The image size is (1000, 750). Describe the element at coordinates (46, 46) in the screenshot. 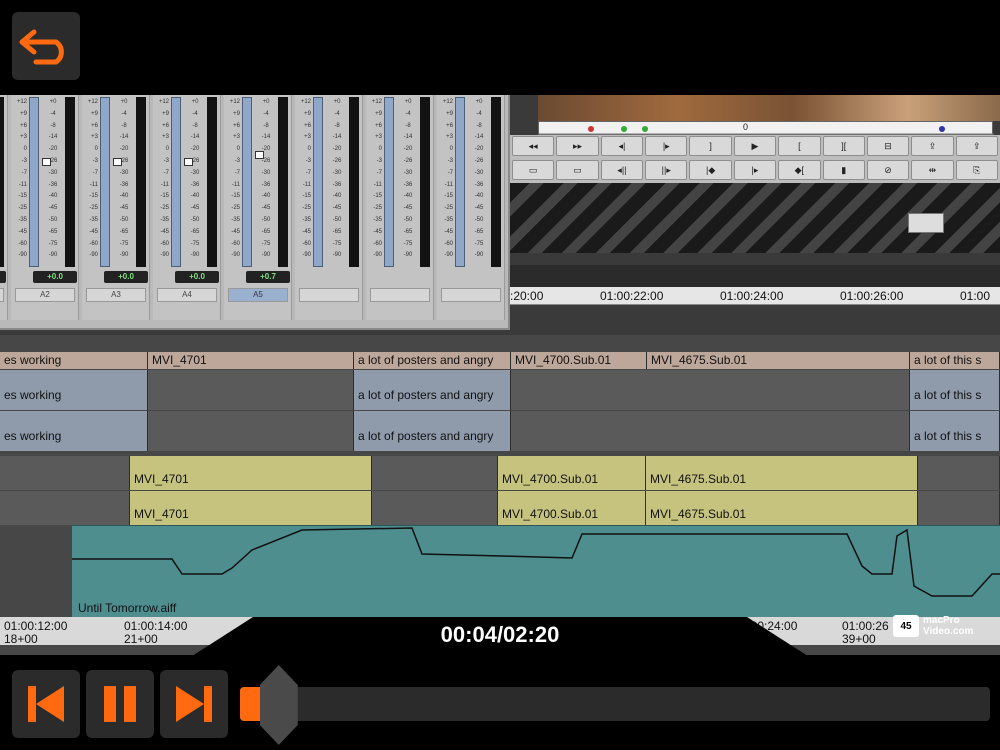

I see `back-button` at that location.